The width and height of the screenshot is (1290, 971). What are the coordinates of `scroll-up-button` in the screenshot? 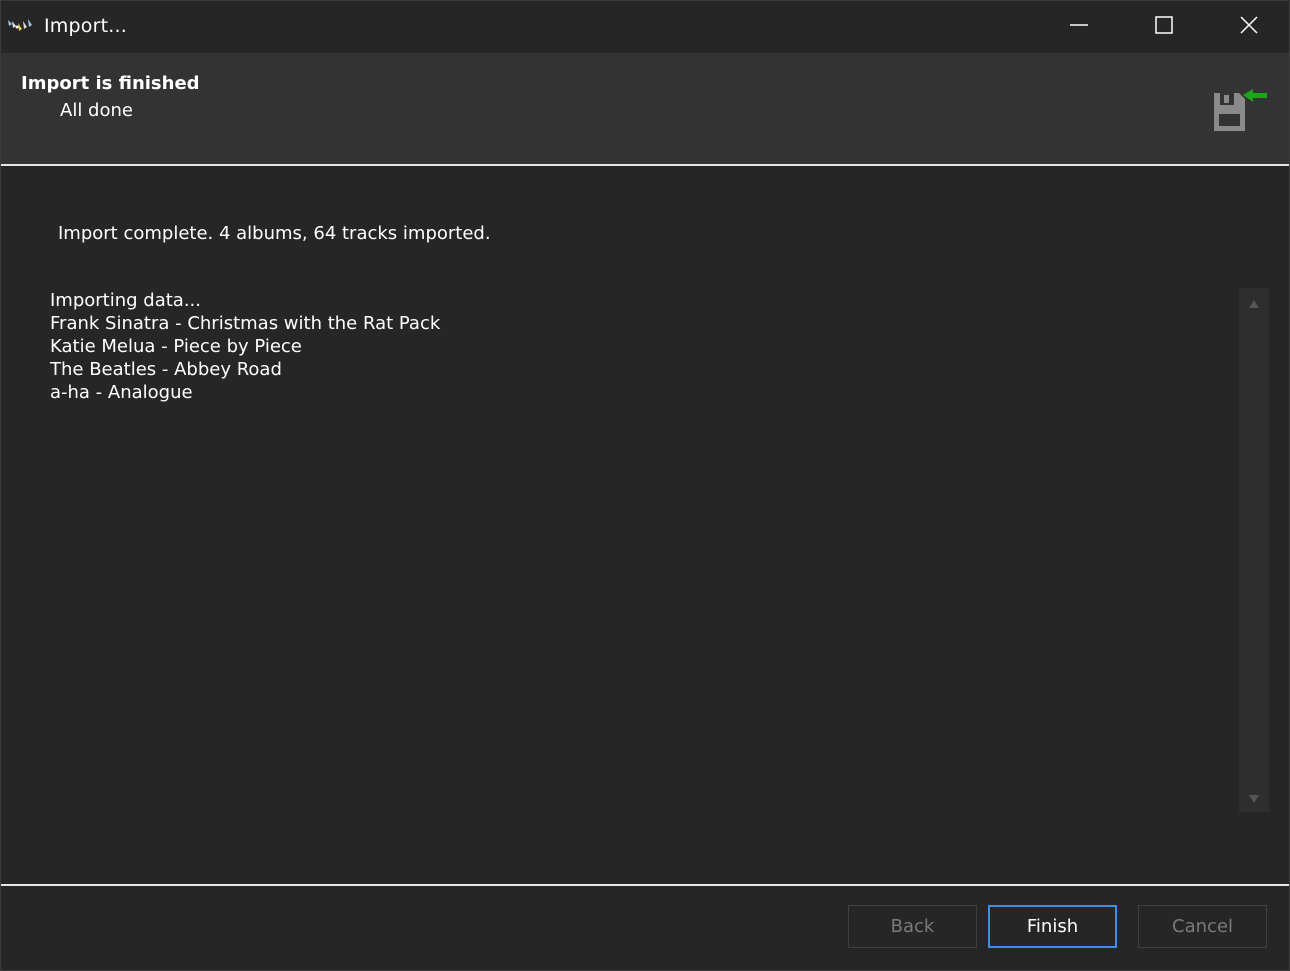 It's located at (1254, 302).